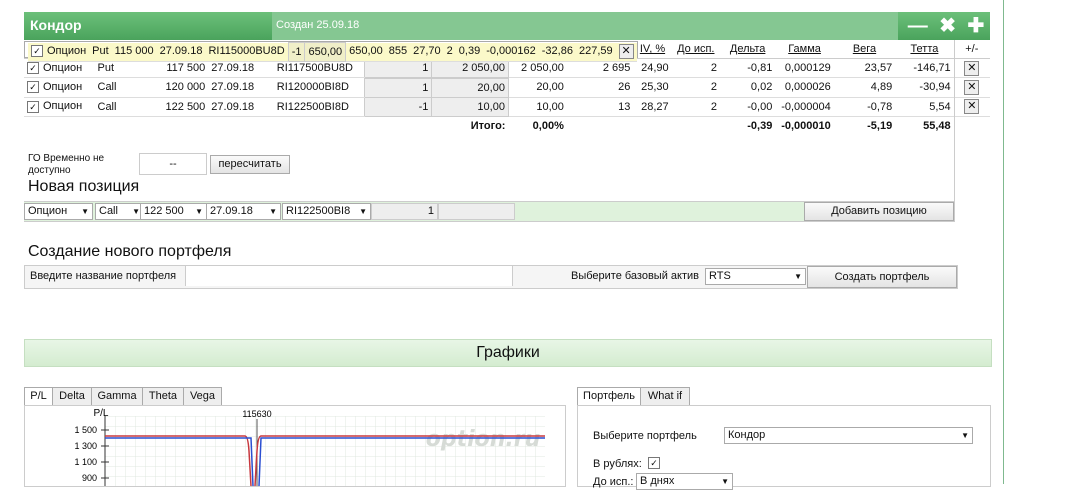 The height and width of the screenshot is (490, 1085). I want to click on totals-row: Итого: 0,00% -0,39 -0,000010 -5,19 55,48, so click(507, 125).